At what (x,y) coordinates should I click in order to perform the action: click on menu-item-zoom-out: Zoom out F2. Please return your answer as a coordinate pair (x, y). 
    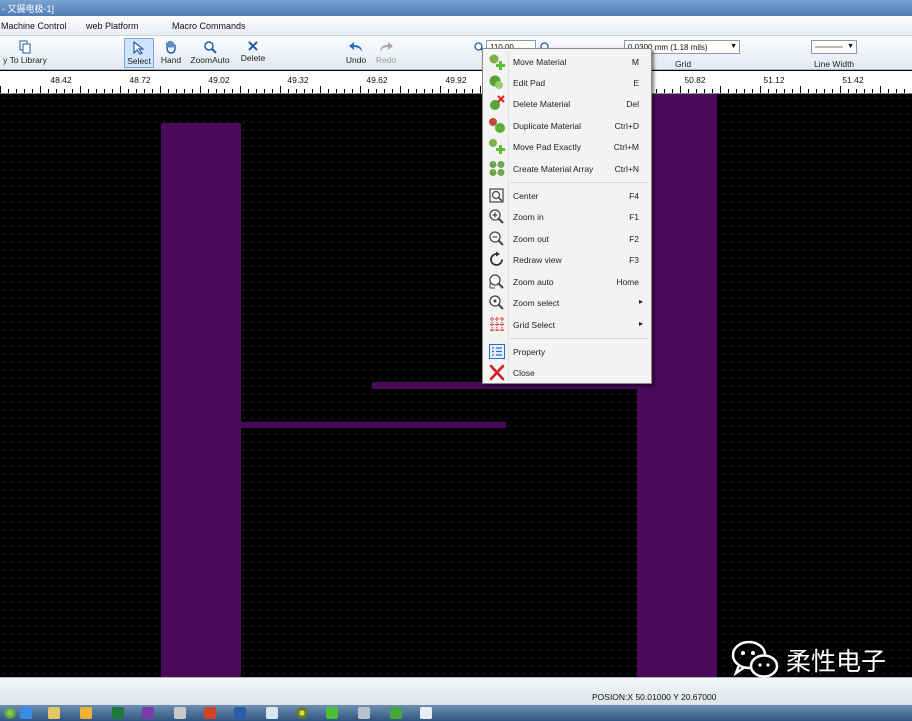
    Looking at the image, I should click on (567, 238).